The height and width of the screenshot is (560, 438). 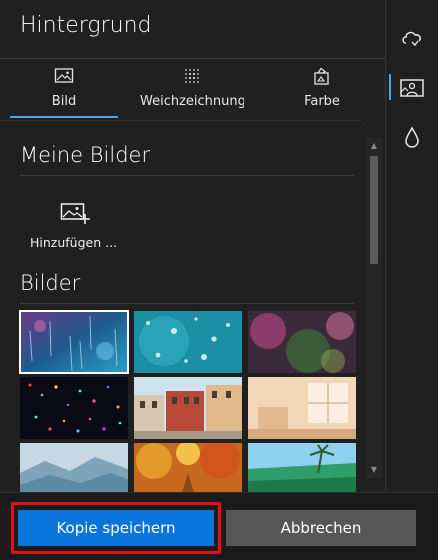 What do you see at coordinates (192, 76) in the screenshot?
I see `blur-dots-icon` at bounding box center [192, 76].